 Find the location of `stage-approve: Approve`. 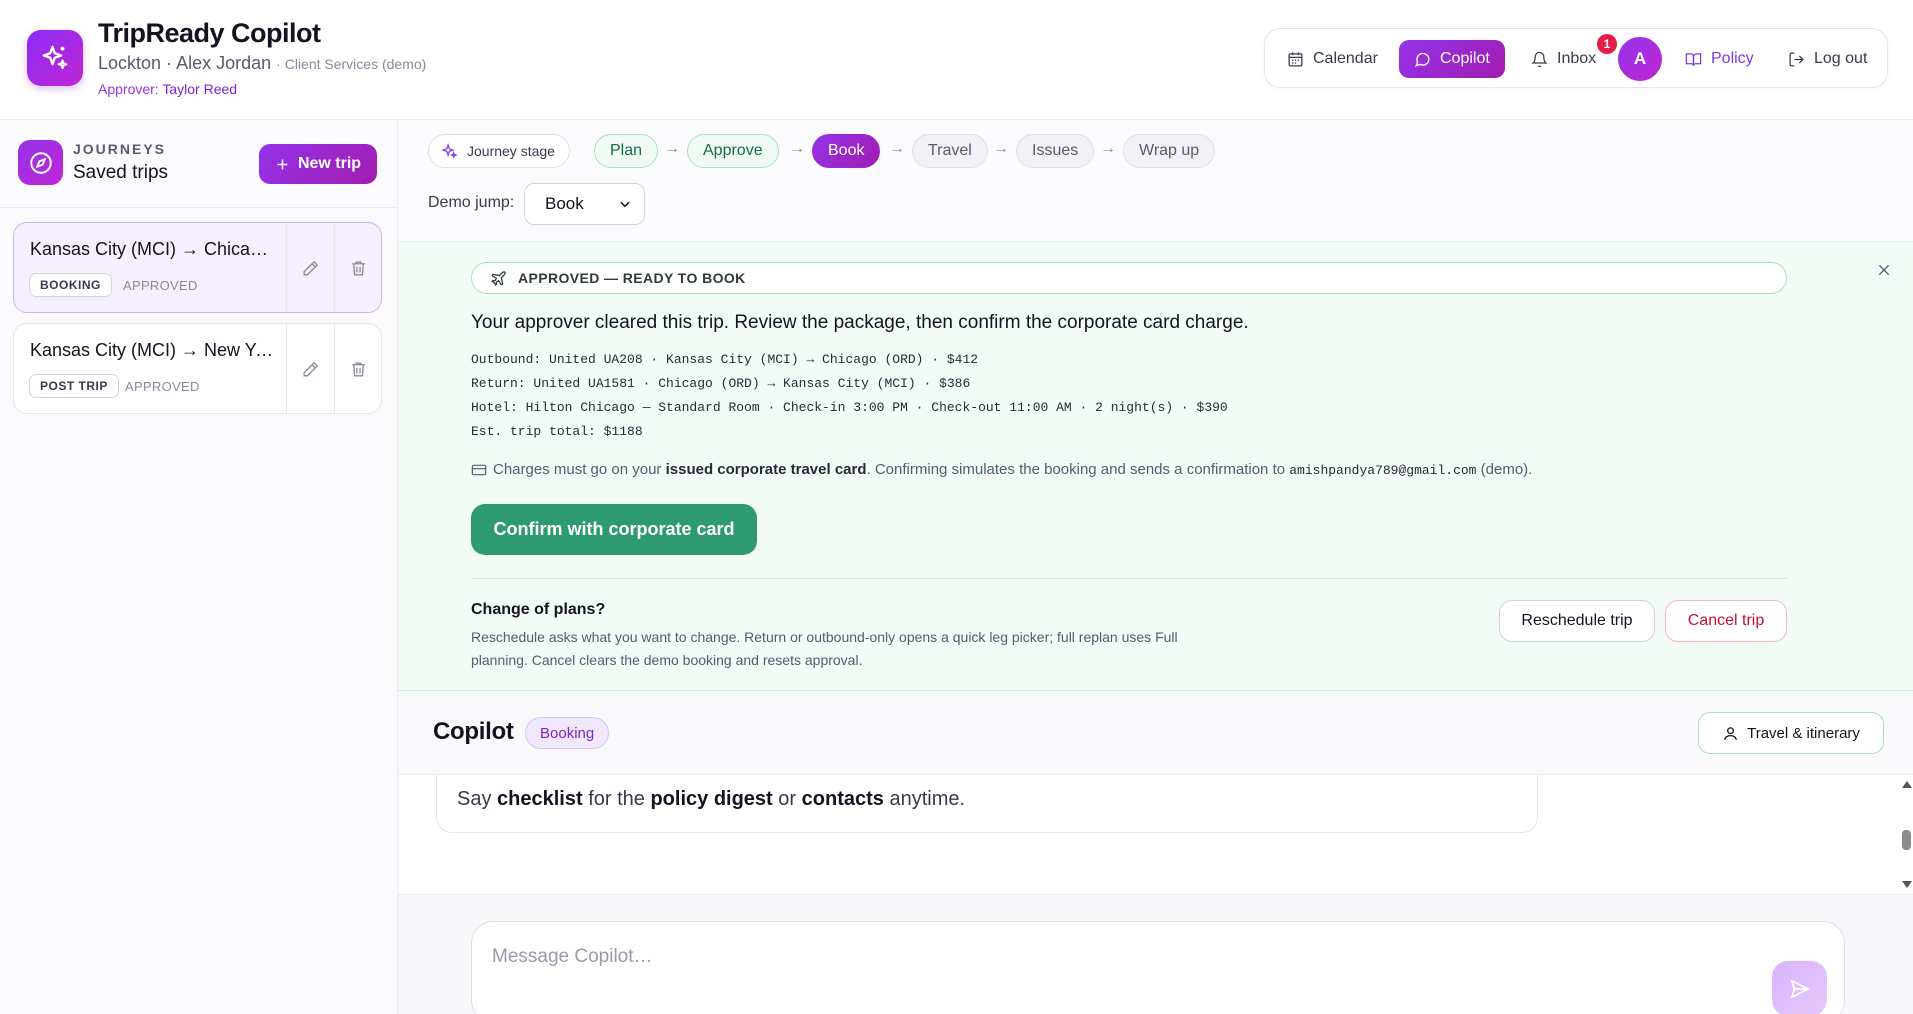

stage-approve: Approve is located at coordinates (733, 151).